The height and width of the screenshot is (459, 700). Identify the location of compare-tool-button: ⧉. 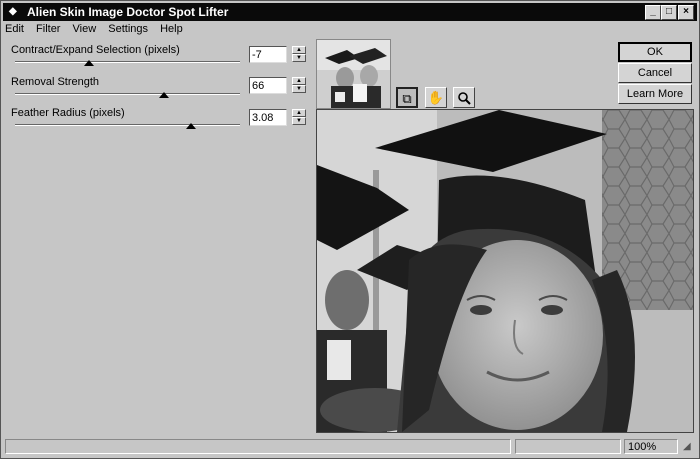
(407, 97).